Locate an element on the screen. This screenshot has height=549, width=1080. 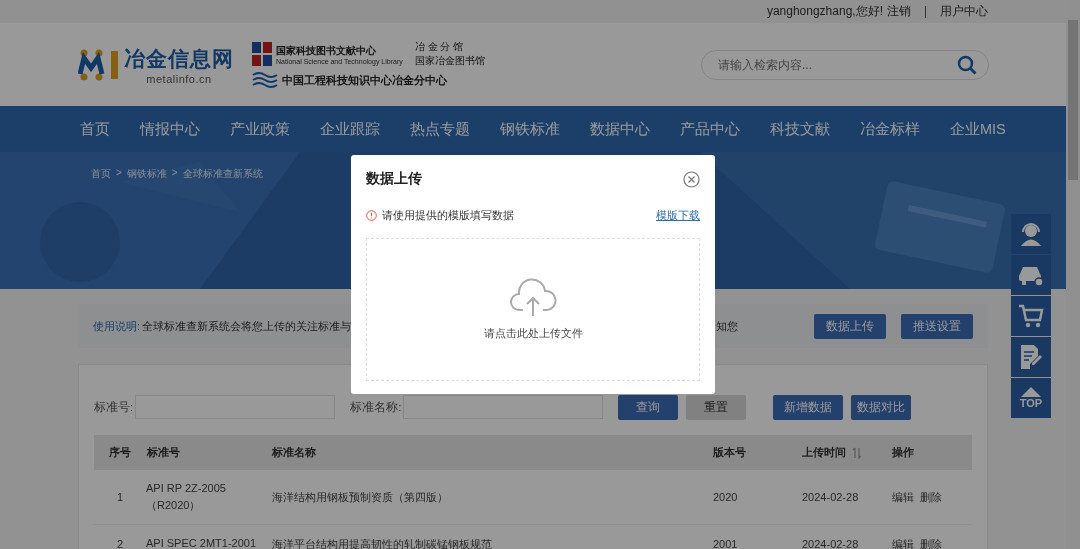
nav-item: 首页 is located at coordinates (95, 129).